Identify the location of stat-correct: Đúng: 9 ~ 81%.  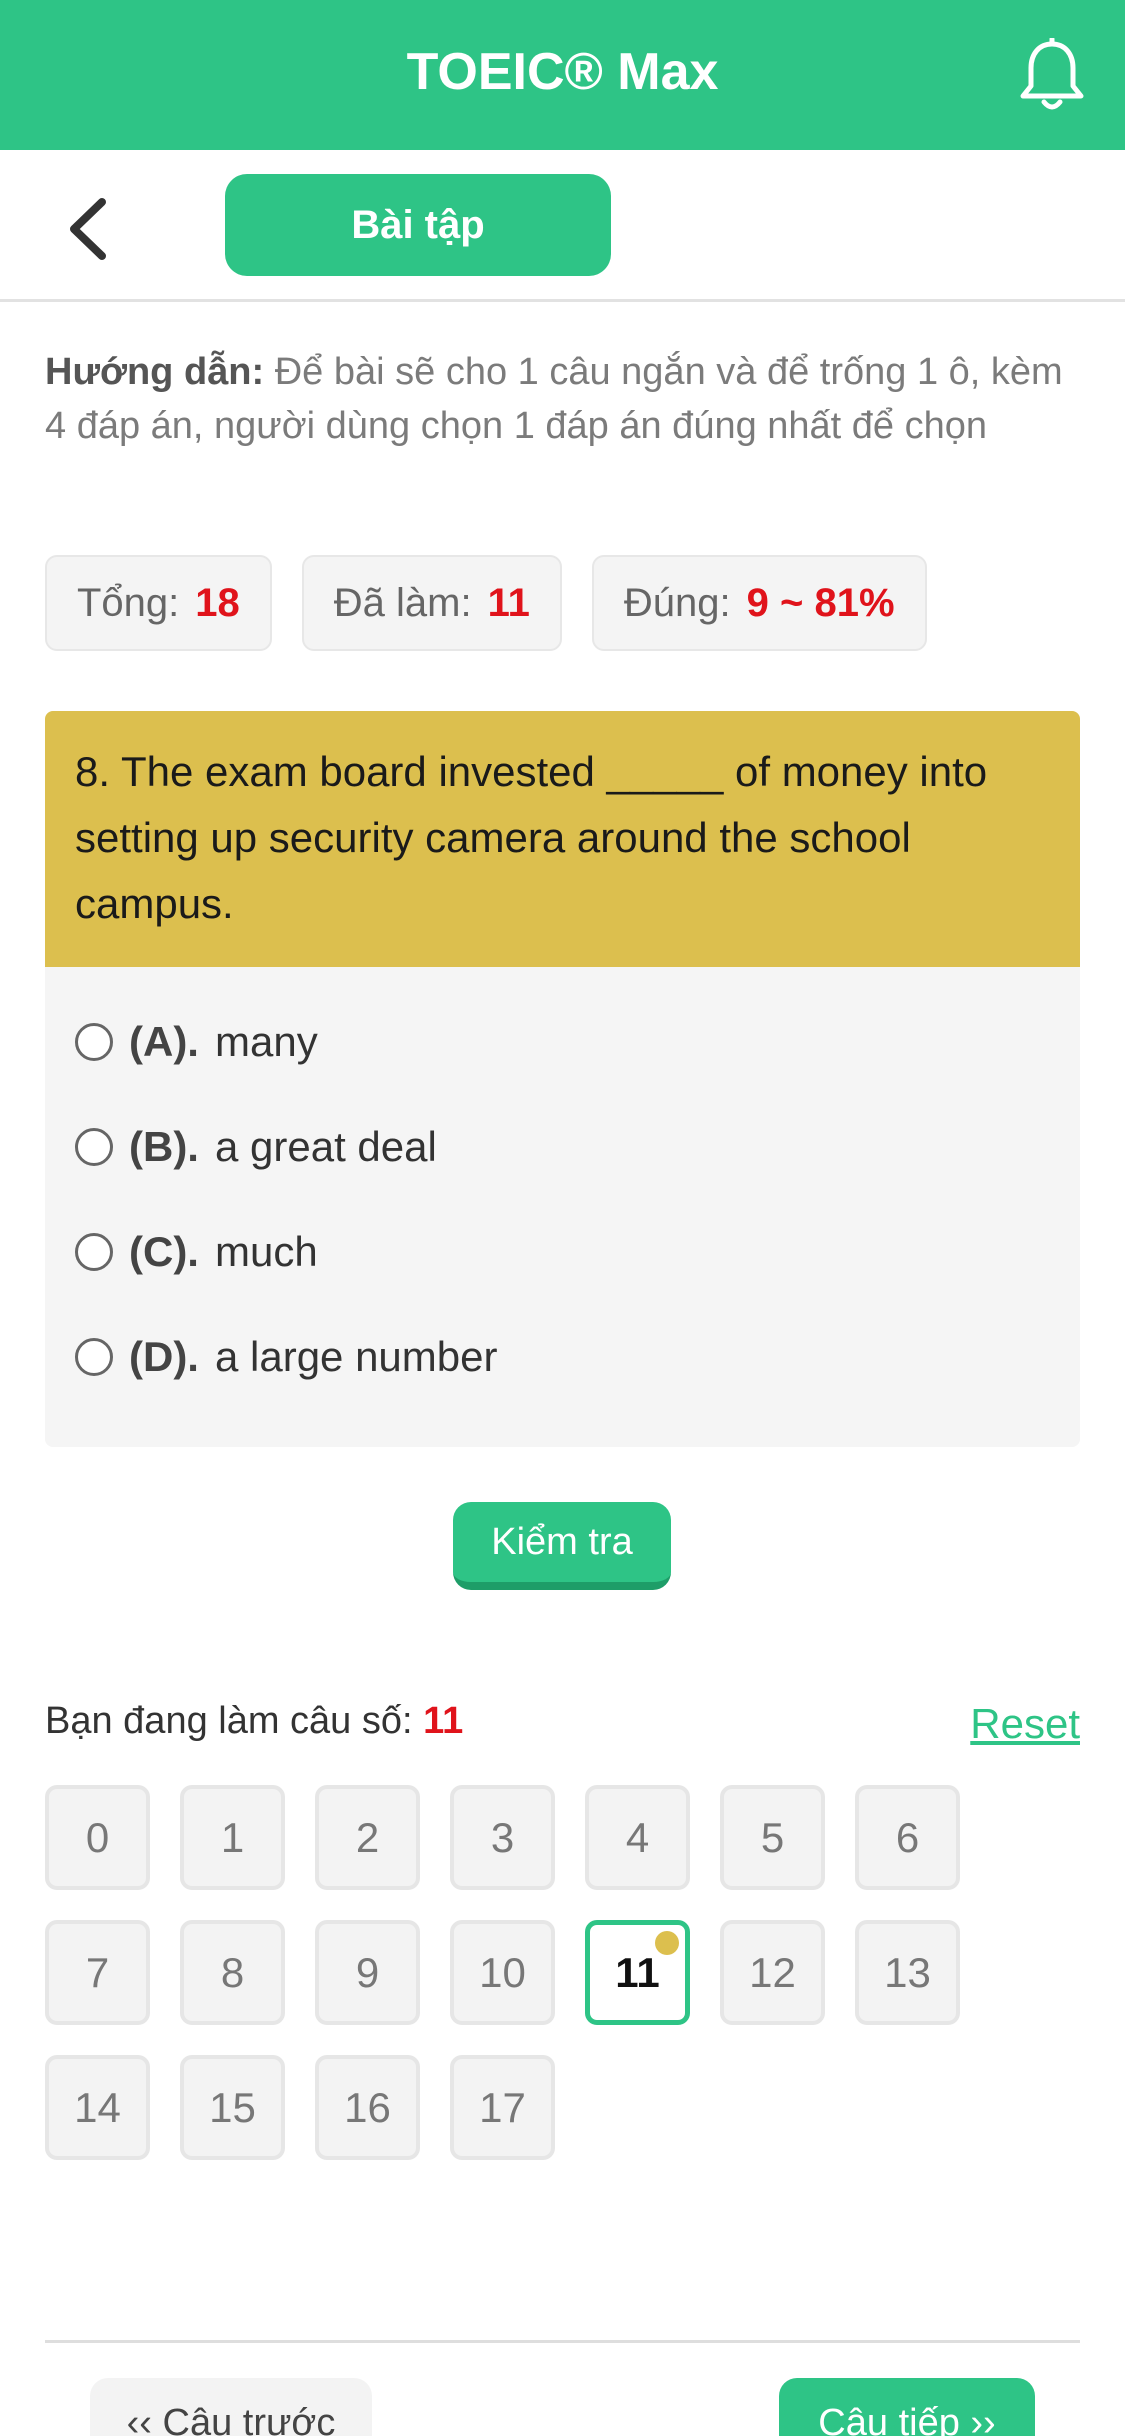
(759, 603).